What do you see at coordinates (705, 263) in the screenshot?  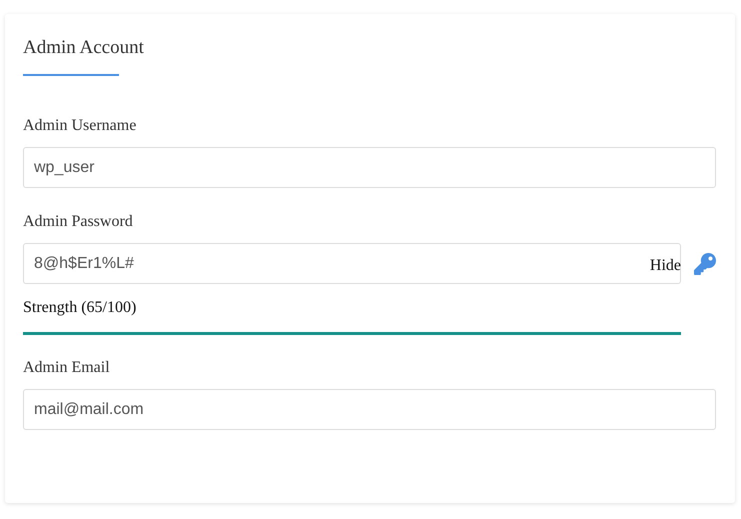 I see `key-icon` at bounding box center [705, 263].